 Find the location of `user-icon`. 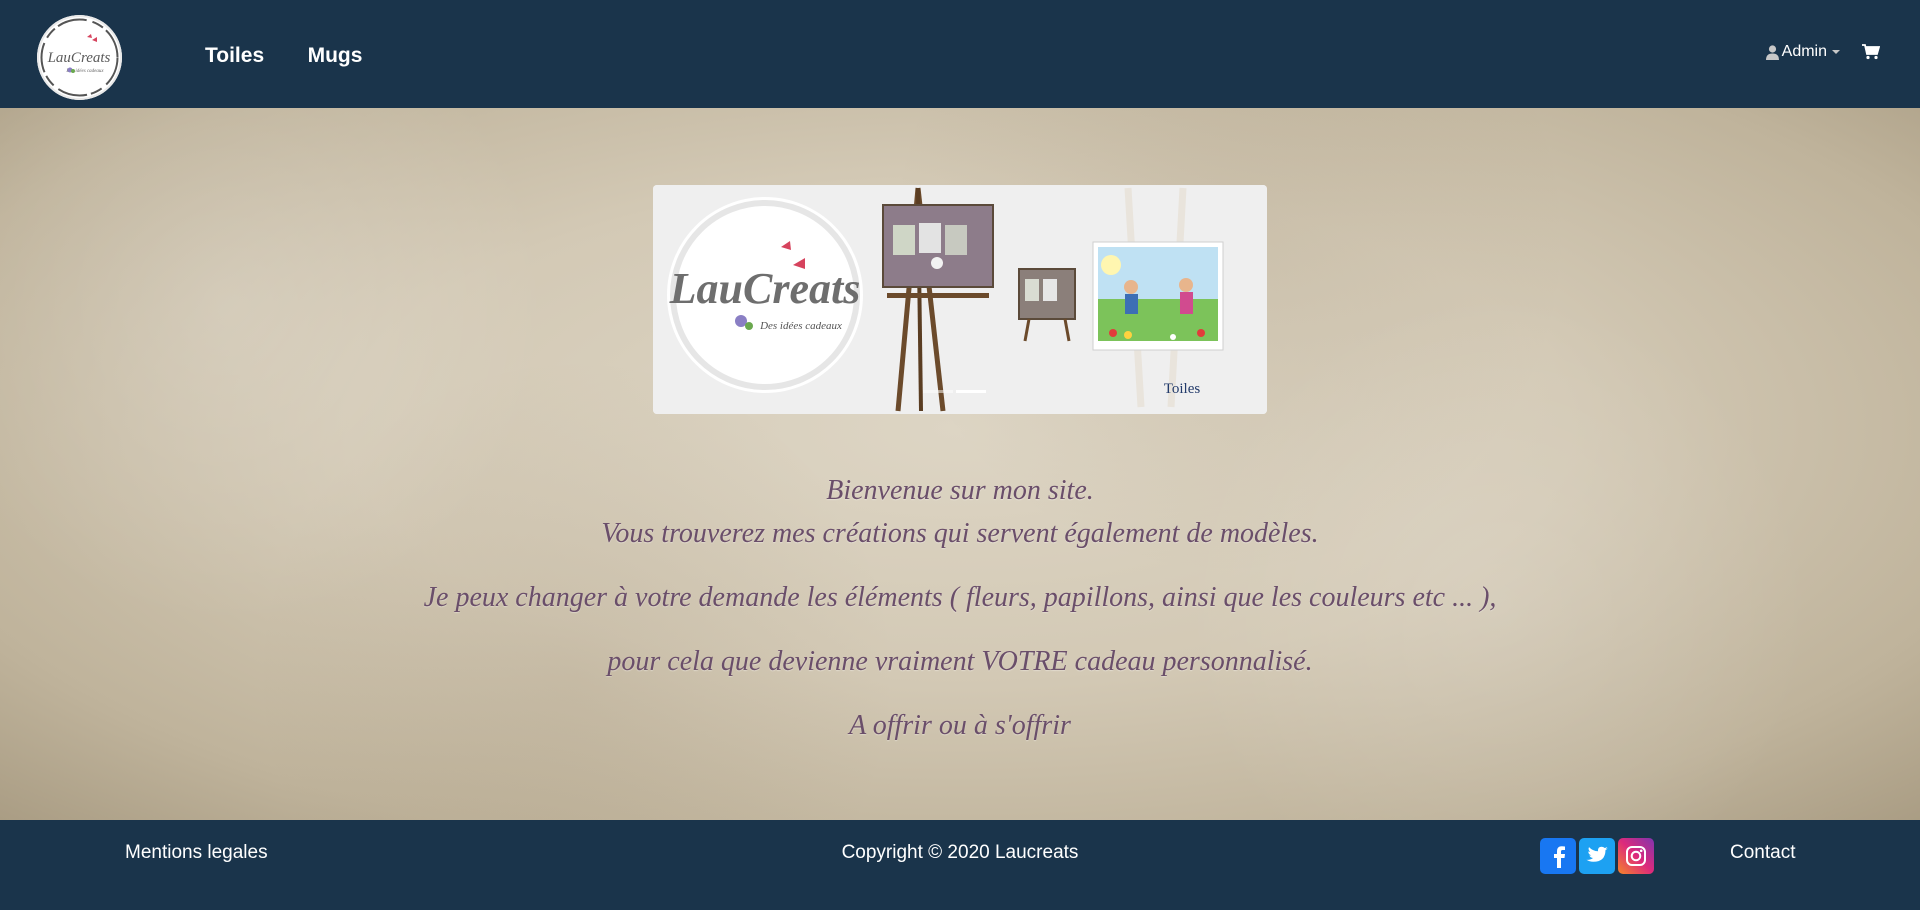

user-icon is located at coordinates (1772, 52).